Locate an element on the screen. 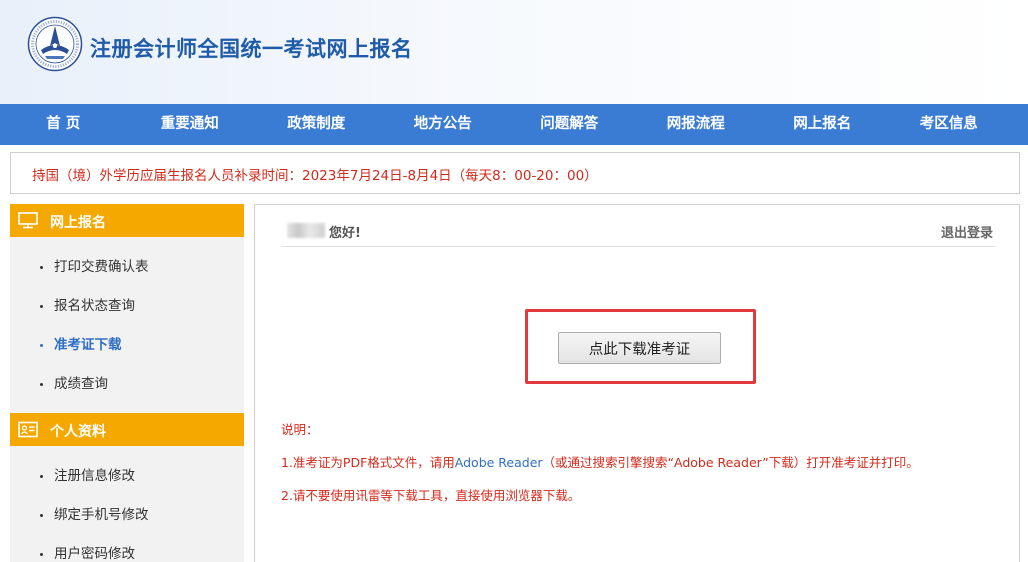 The height and width of the screenshot is (562, 1028). logout-link: 退出登录 is located at coordinates (967, 231).